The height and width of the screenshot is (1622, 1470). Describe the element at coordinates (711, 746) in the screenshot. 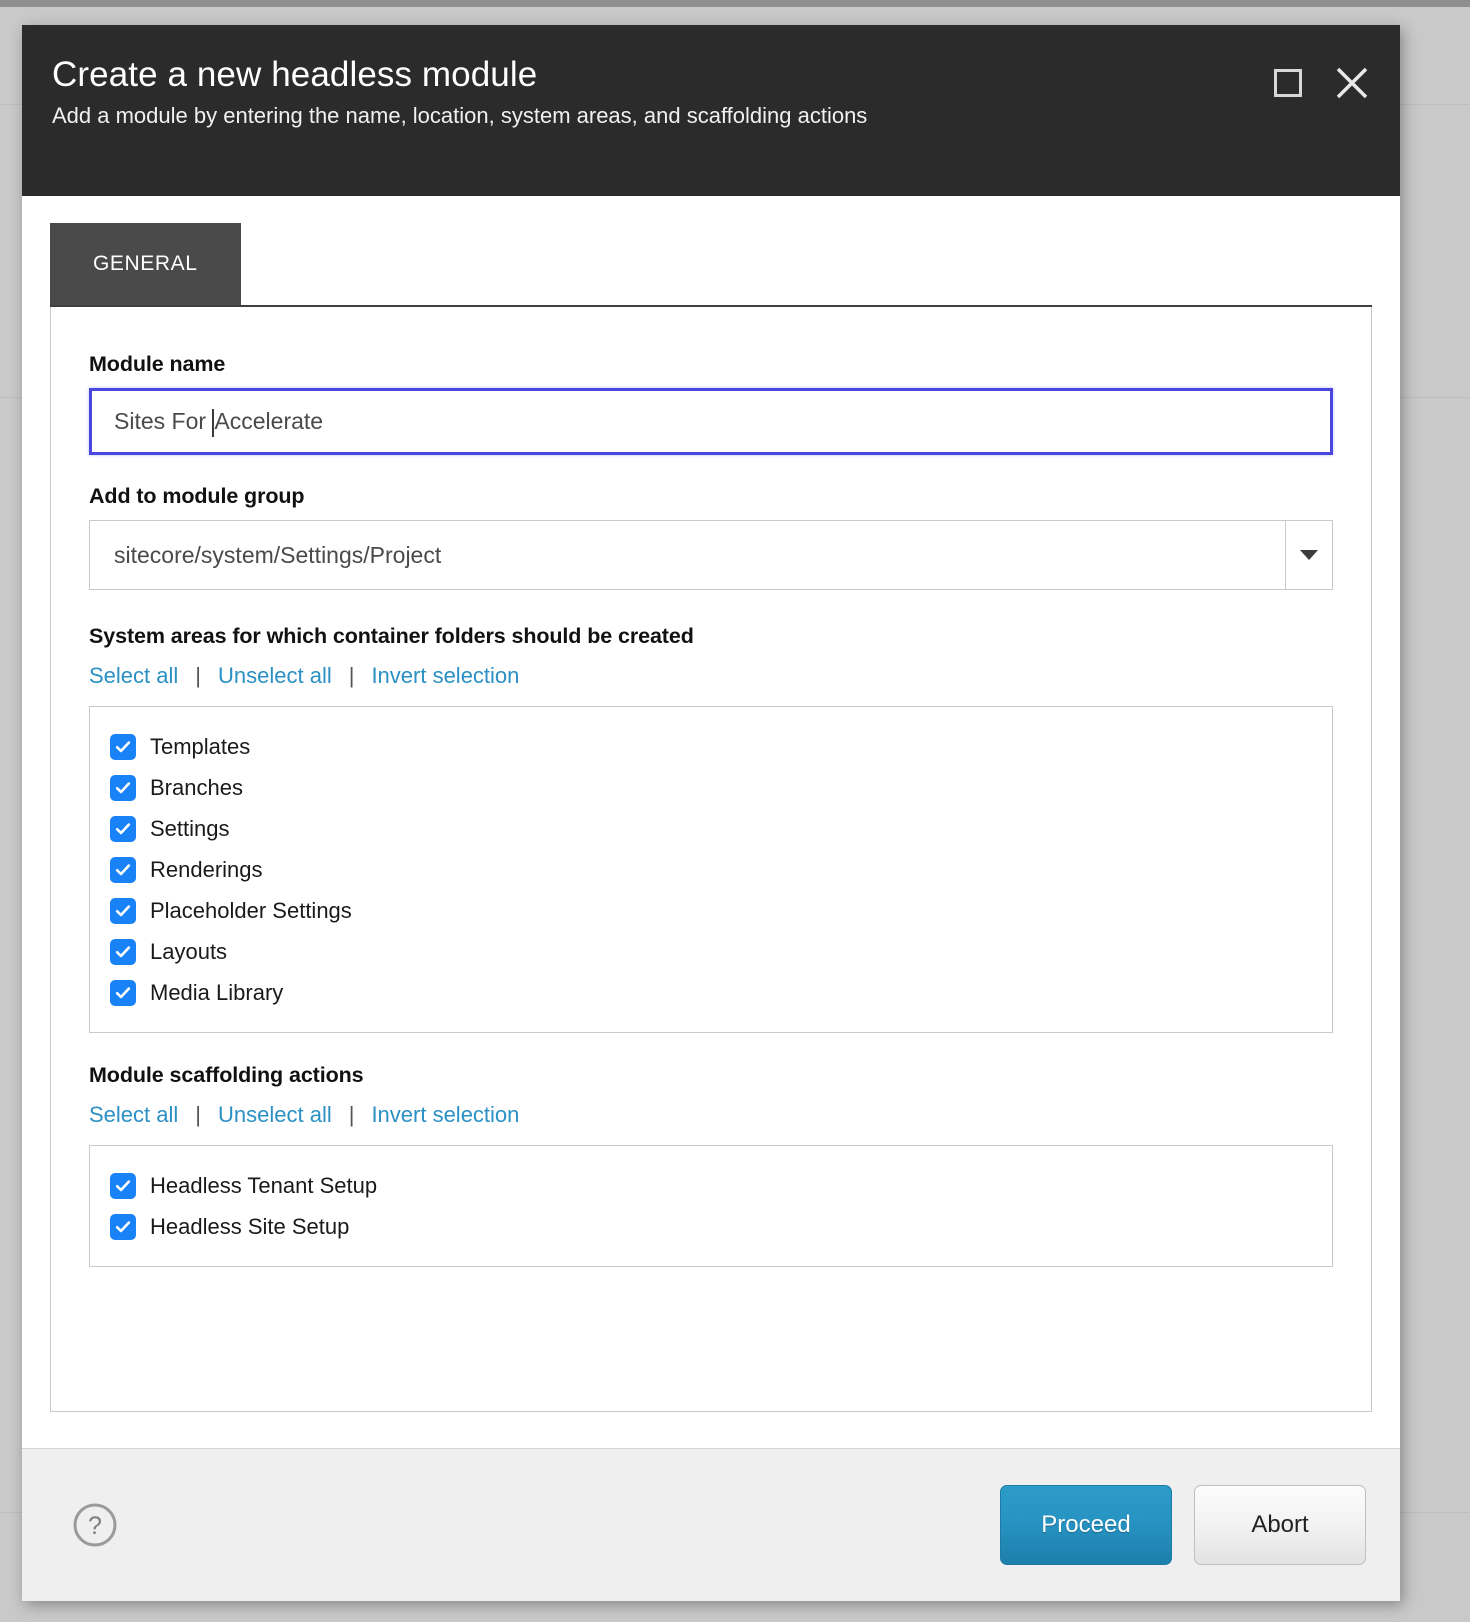

I see `system-area-item: Templates` at that location.